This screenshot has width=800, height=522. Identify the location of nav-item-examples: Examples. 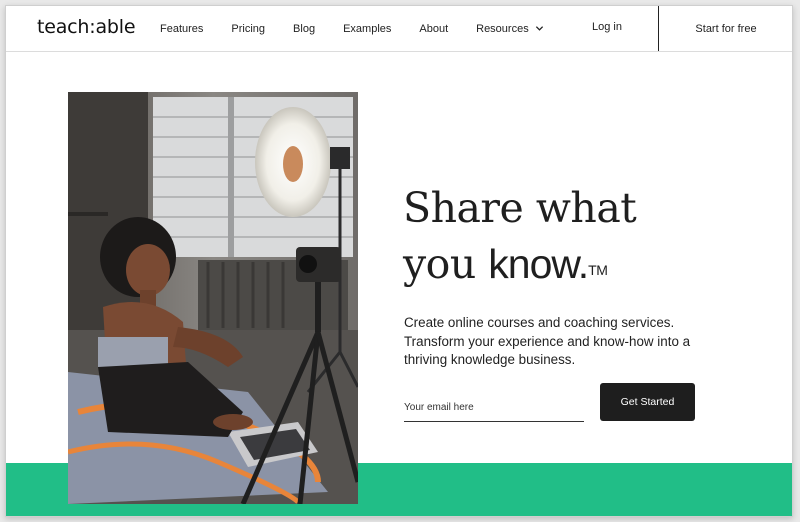
(367, 29).